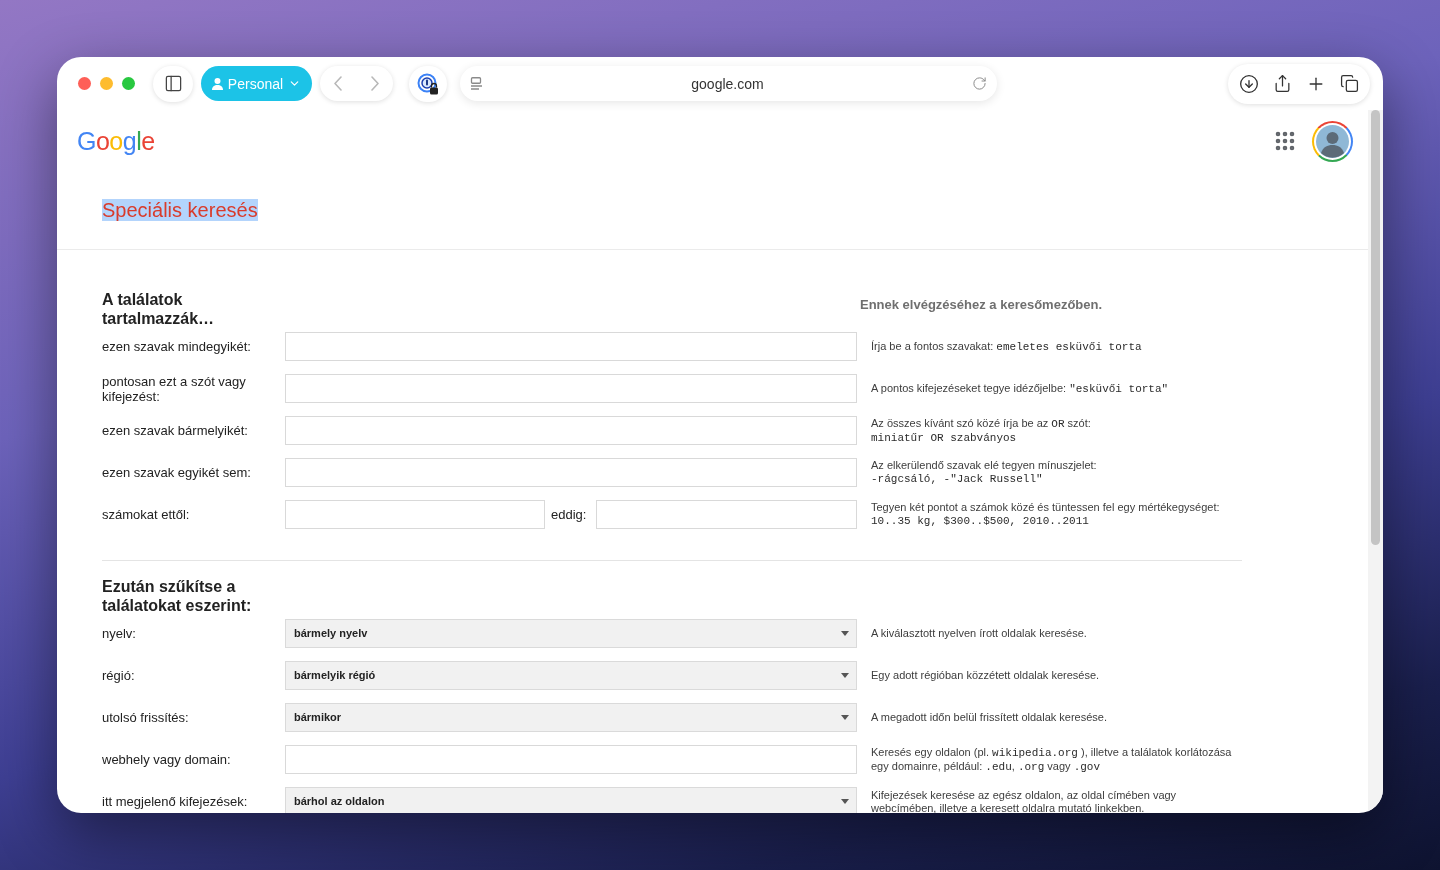  I want to click on hint-text: Egy adott régióban közzétett oldalak keresése., so click(985, 675).